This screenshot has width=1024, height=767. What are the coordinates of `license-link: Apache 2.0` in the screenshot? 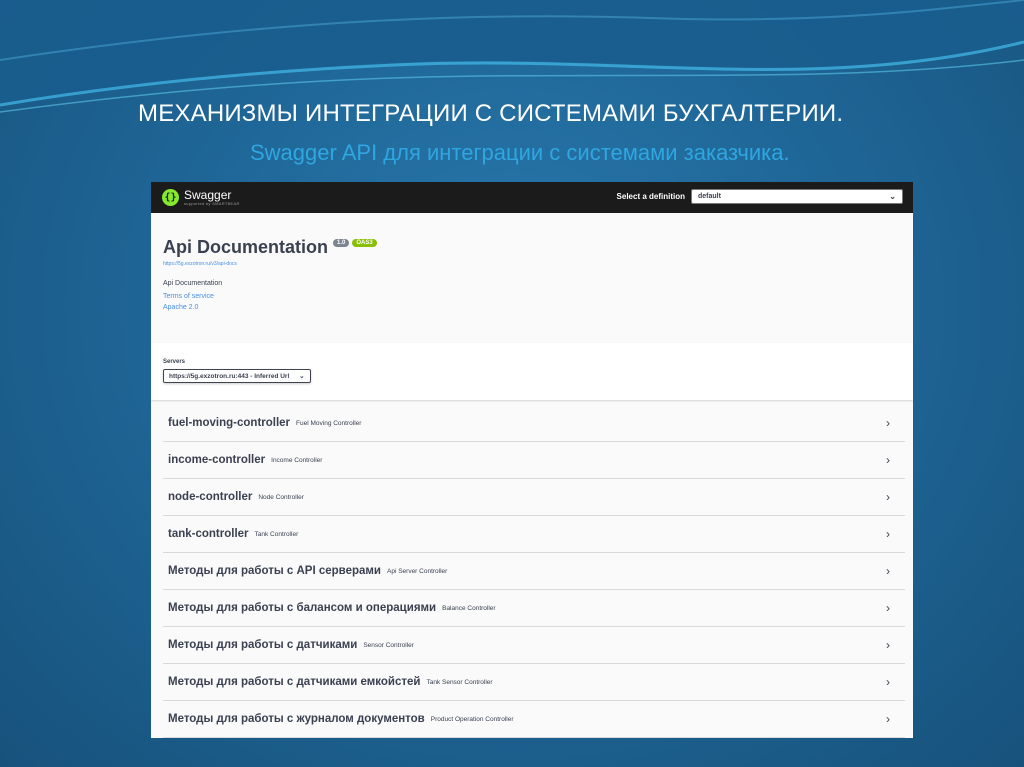 It's located at (532, 307).